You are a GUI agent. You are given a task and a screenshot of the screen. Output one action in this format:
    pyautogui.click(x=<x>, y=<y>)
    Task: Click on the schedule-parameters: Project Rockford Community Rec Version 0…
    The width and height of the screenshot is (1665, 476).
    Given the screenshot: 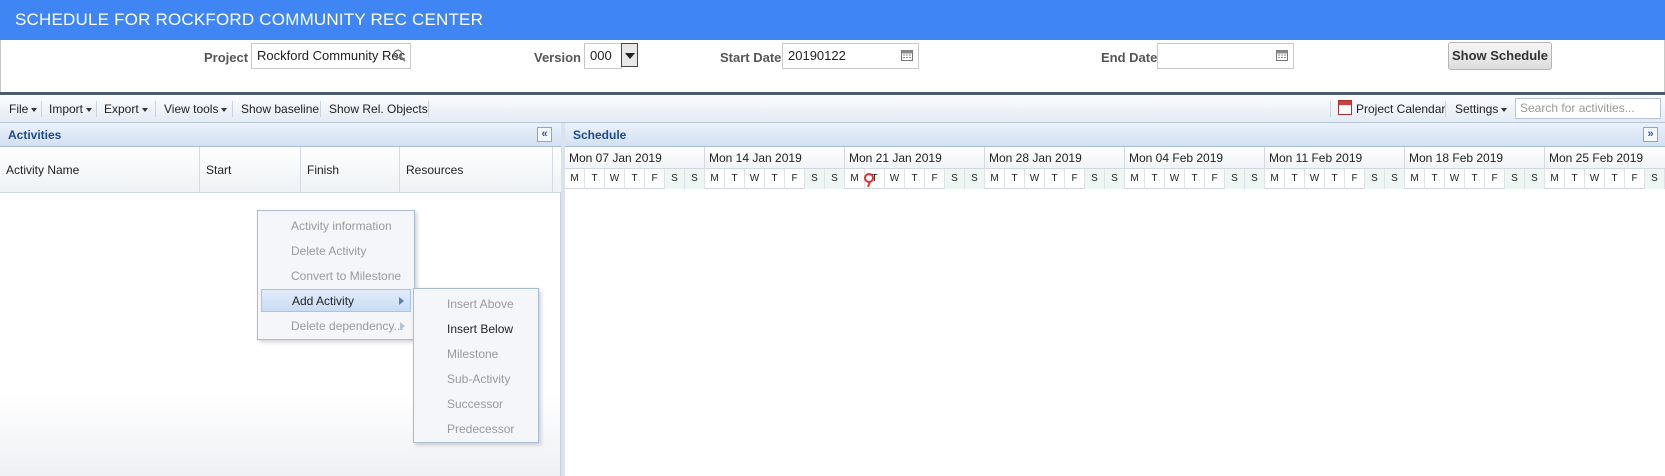 What is the action you would take?
    pyautogui.click(x=832, y=66)
    